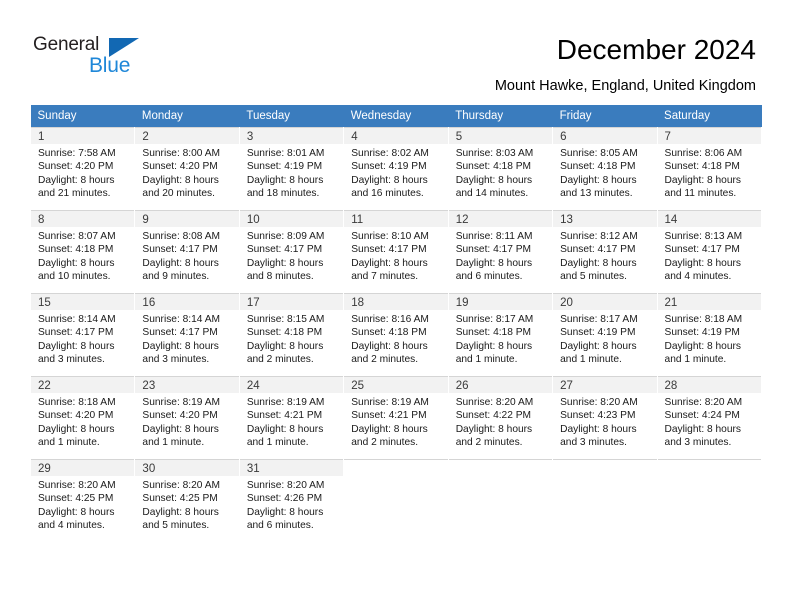 The height and width of the screenshot is (612, 792). What do you see at coordinates (462, 220) in the screenshot?
I see `day-number: 12` at bounding box center [462, 220].